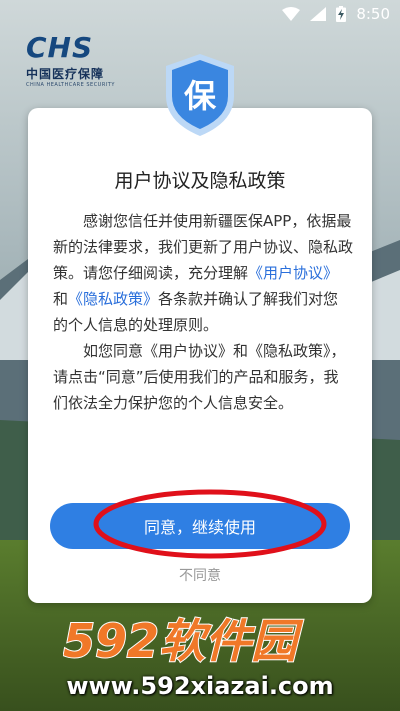  Describe the element at coordinates (200, 181) in the screenshot. I see `dialog-title: 用户协议及隐私政策` at that location.